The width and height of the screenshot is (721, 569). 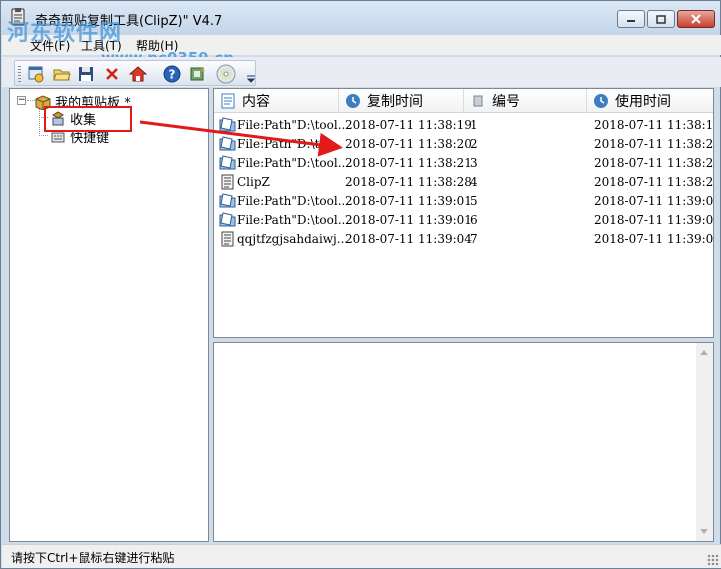 I want to click on row-copy-time: 2018-07-11 11:38:28, so click(x=408, y=182).